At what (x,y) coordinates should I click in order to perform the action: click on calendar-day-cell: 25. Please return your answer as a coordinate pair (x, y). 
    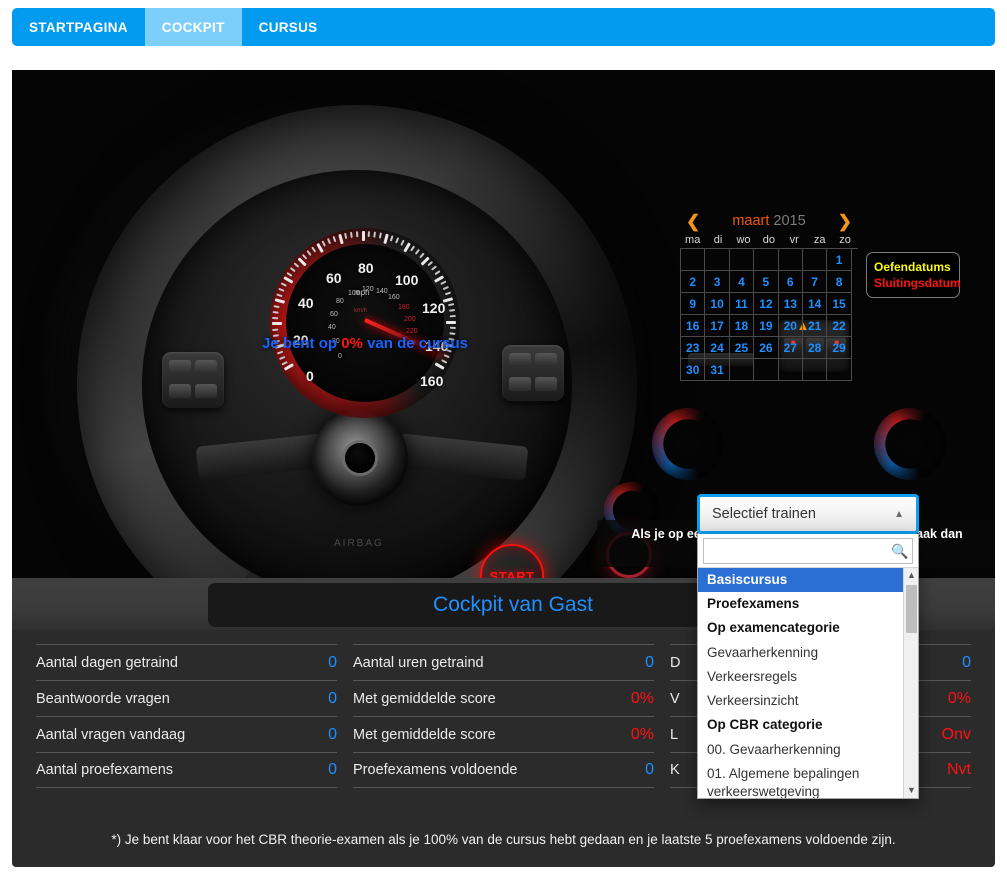
    Looking at the image, I should click on (742, 348).